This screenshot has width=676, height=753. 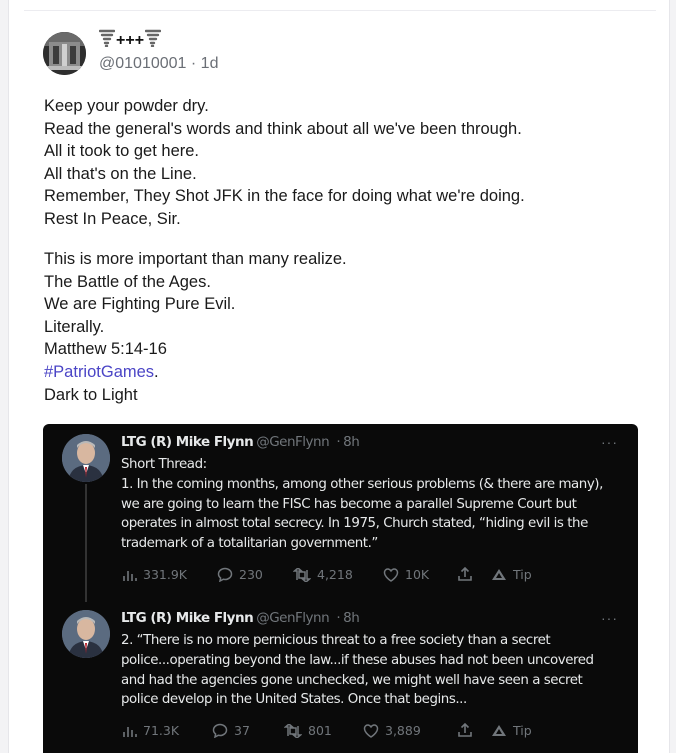 I want to click on body-line: Matthew 5:14-16, so click(x=105, y=349).